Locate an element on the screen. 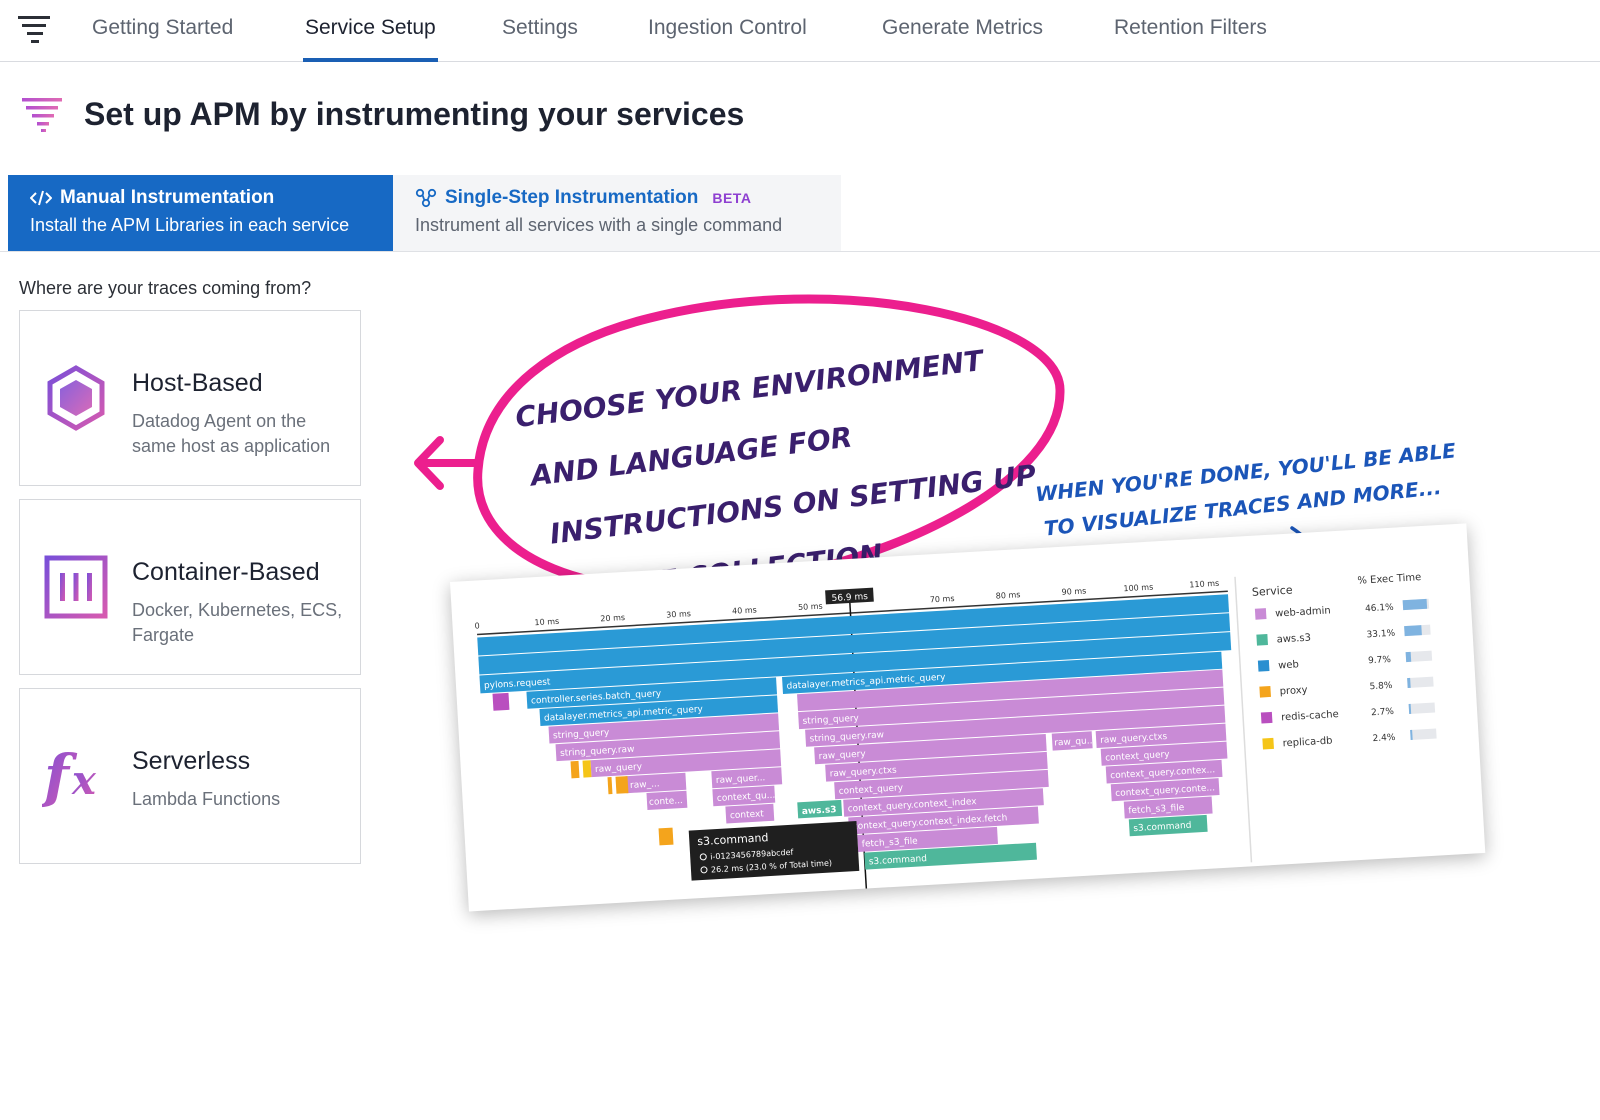  annotation-line-2: AND LANGUAGE FOR is located at coordinates (690, 456).